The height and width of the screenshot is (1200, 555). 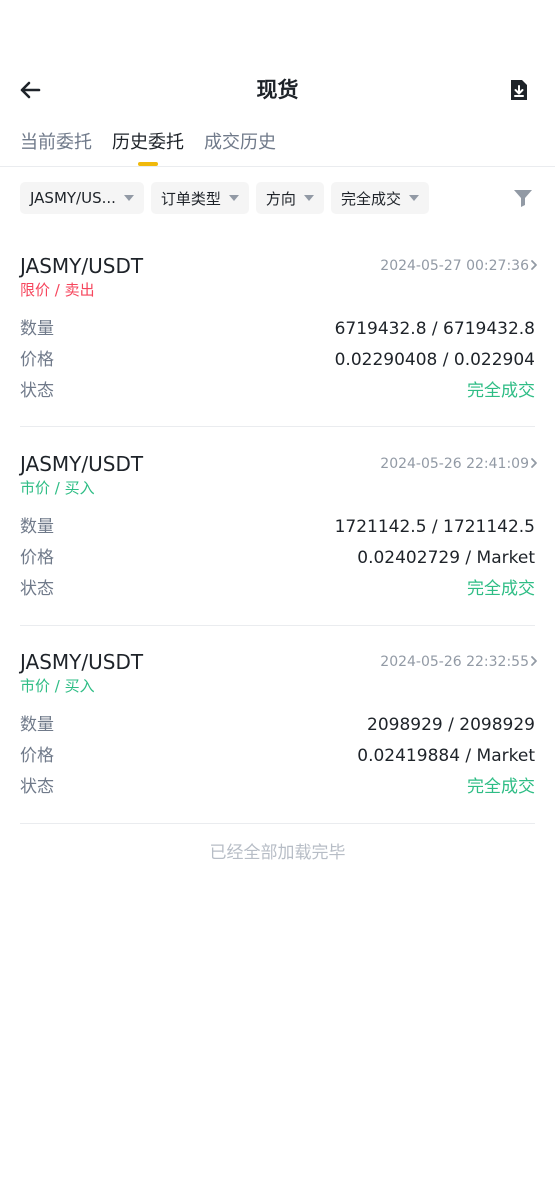 What do you see at coordinates (454, 266) in the screenshot?
I see `order-time: 2024-05-27 00:27:36` at bounding box center [454, 266].